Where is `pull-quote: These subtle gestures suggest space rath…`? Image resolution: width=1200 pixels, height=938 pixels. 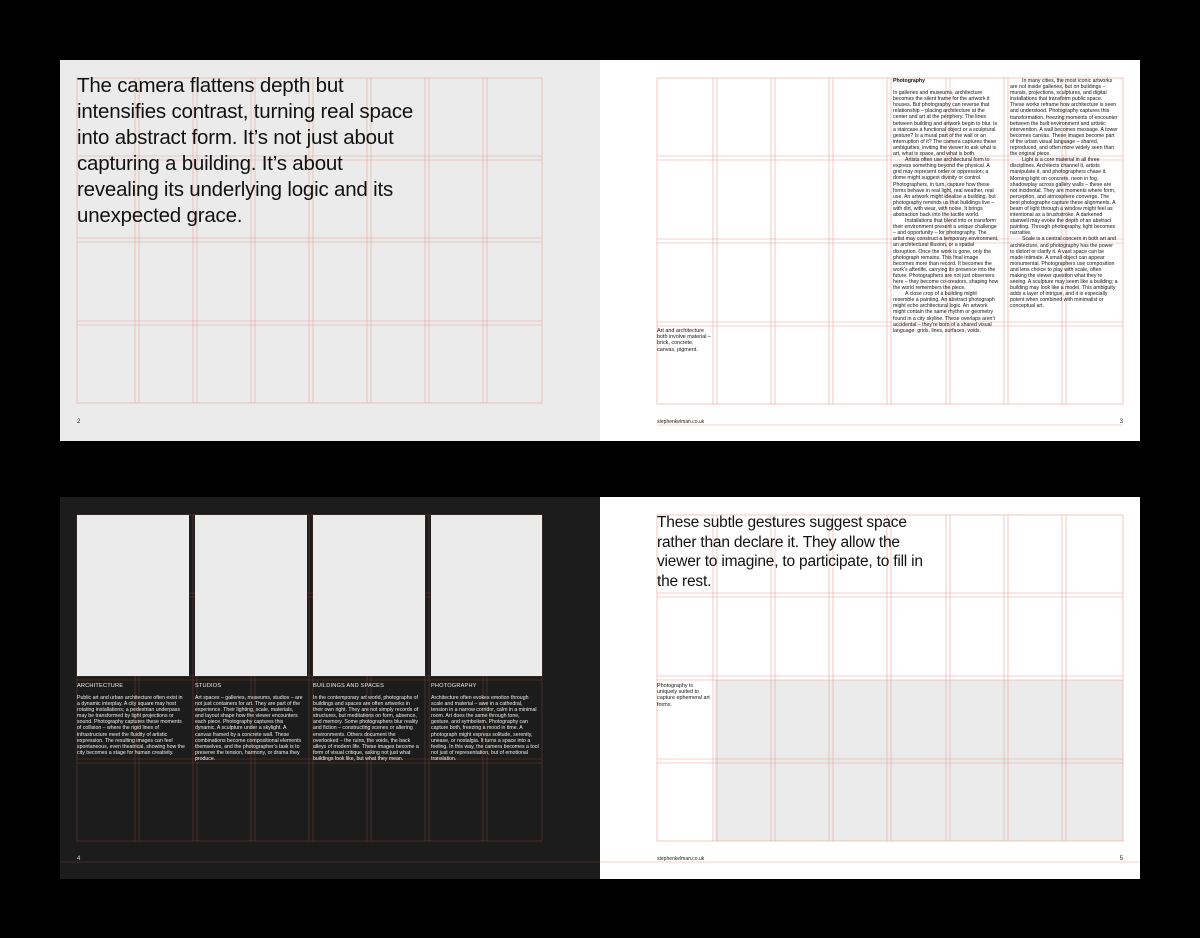
pull-quote: These subtle gestures suggest space rath… is located at coordinates (790, 552).